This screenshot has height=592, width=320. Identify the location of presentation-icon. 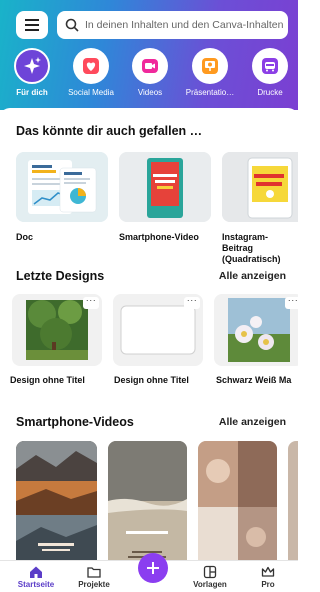
(210, 66).